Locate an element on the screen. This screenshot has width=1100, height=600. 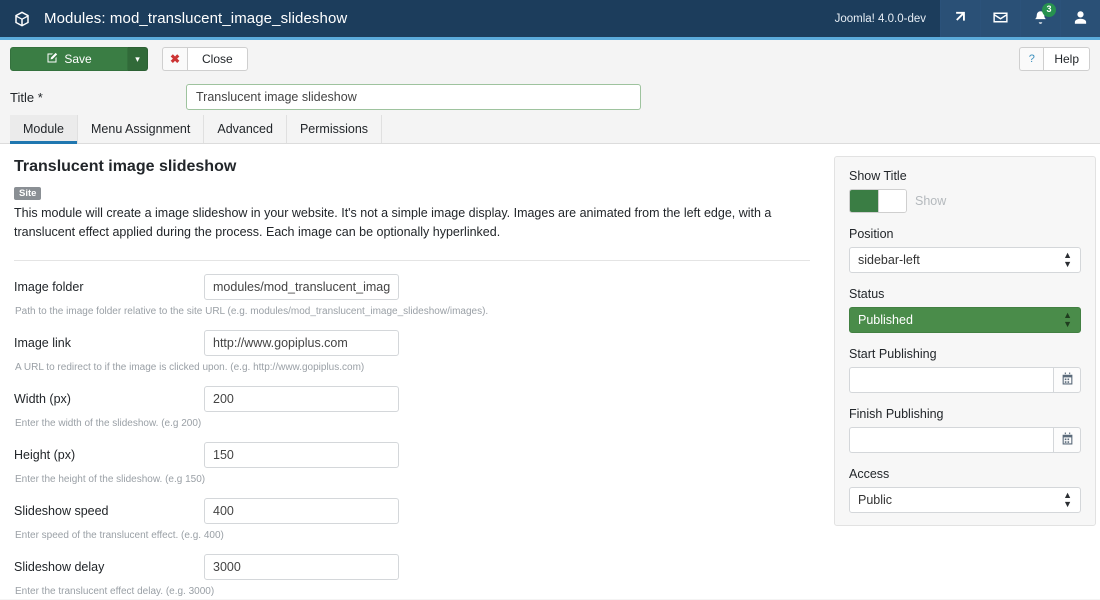
position-label: Position is located at coordinates (871, 234).